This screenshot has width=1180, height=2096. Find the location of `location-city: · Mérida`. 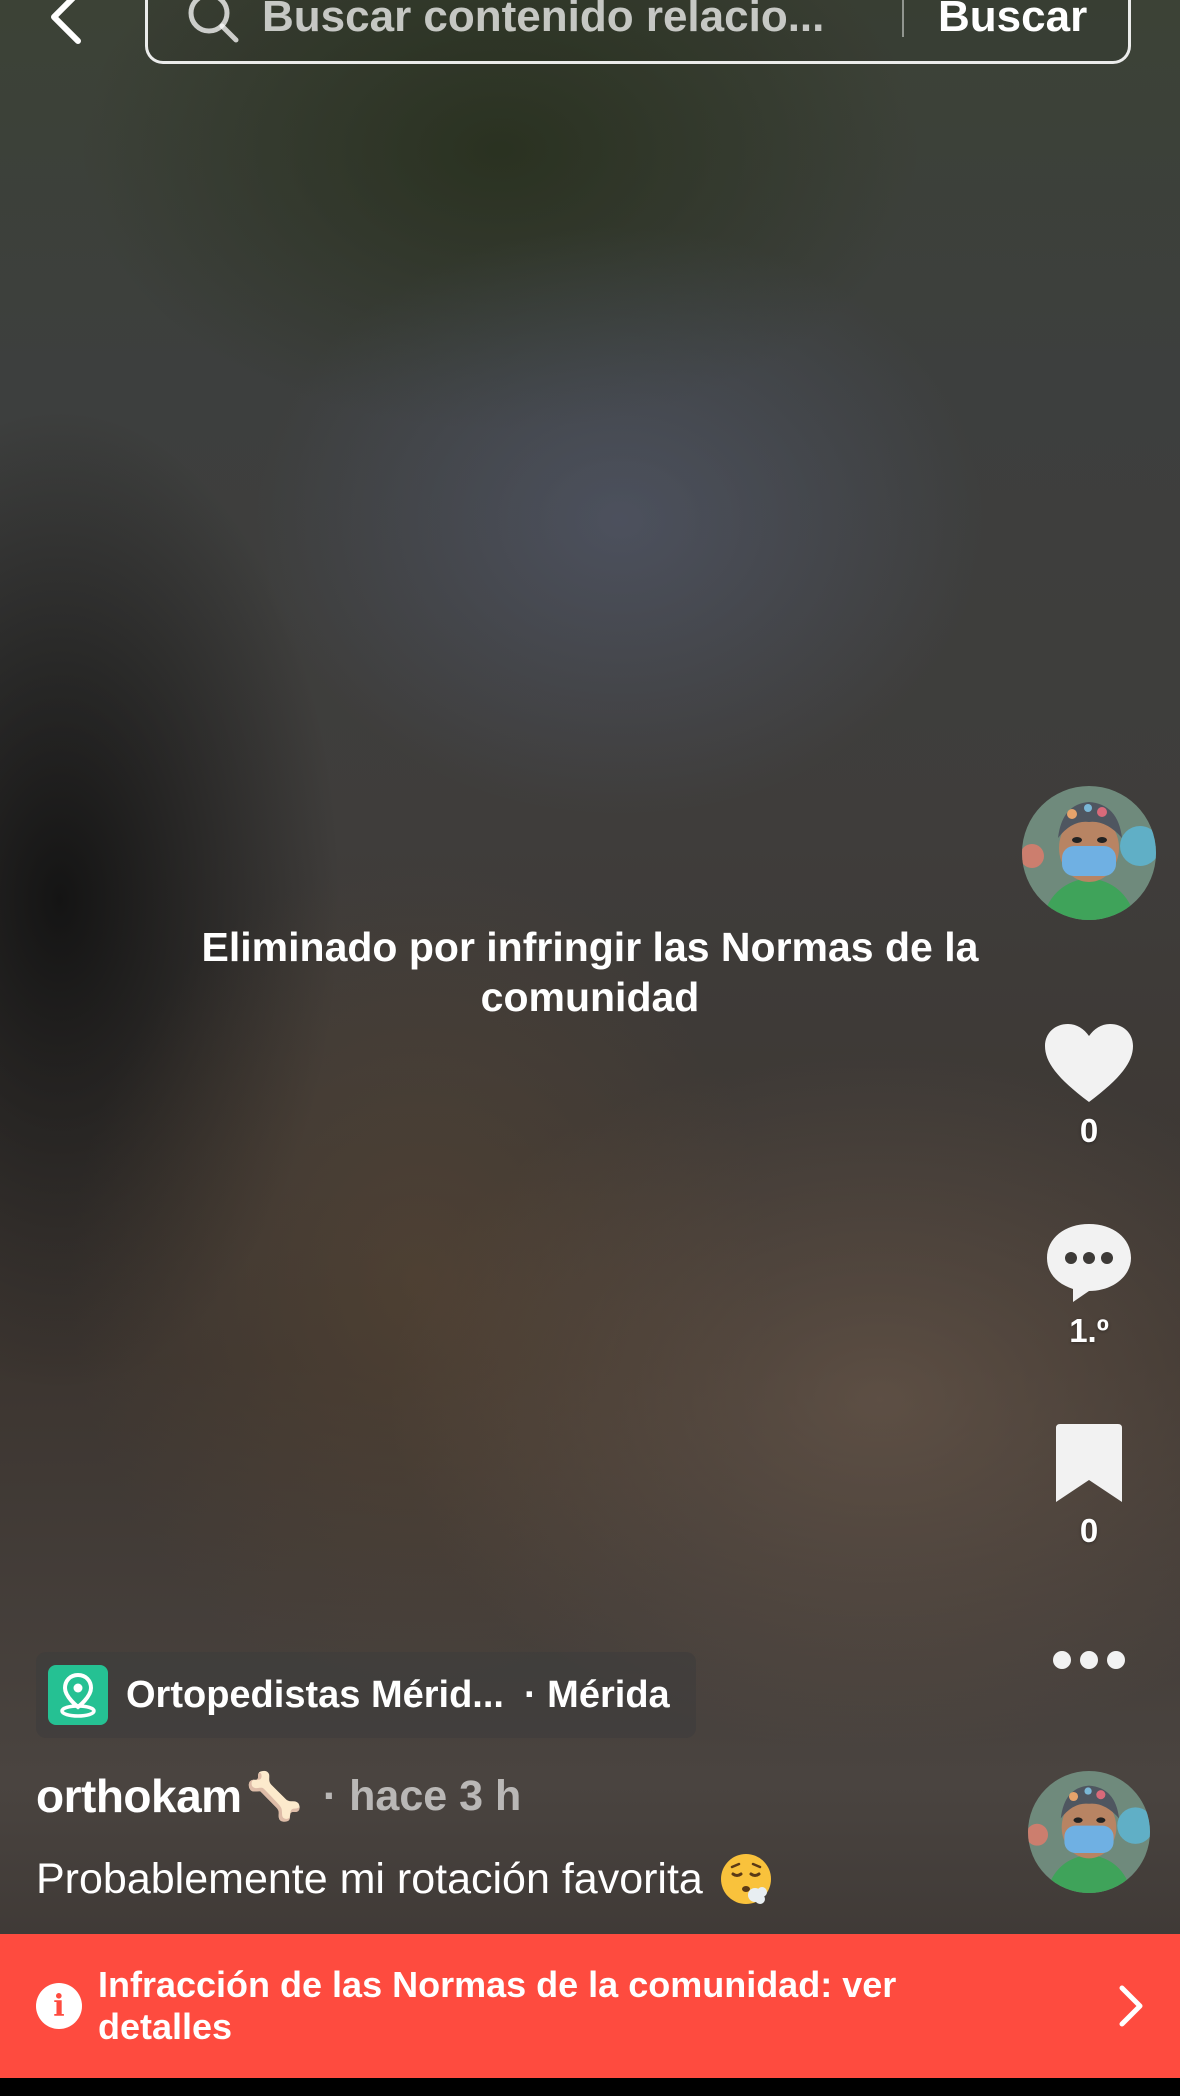

location-city: · Mérida is located at coordinates (596, 1694).